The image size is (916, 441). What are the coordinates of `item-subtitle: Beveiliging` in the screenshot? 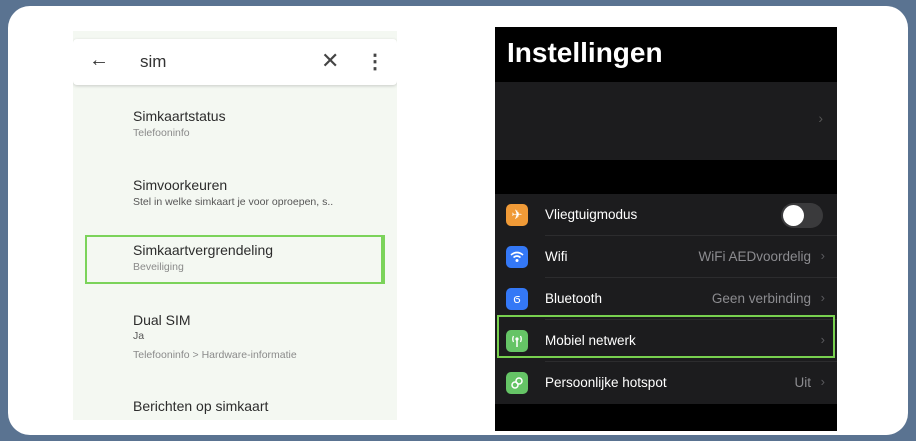 It's located at (158, 267).